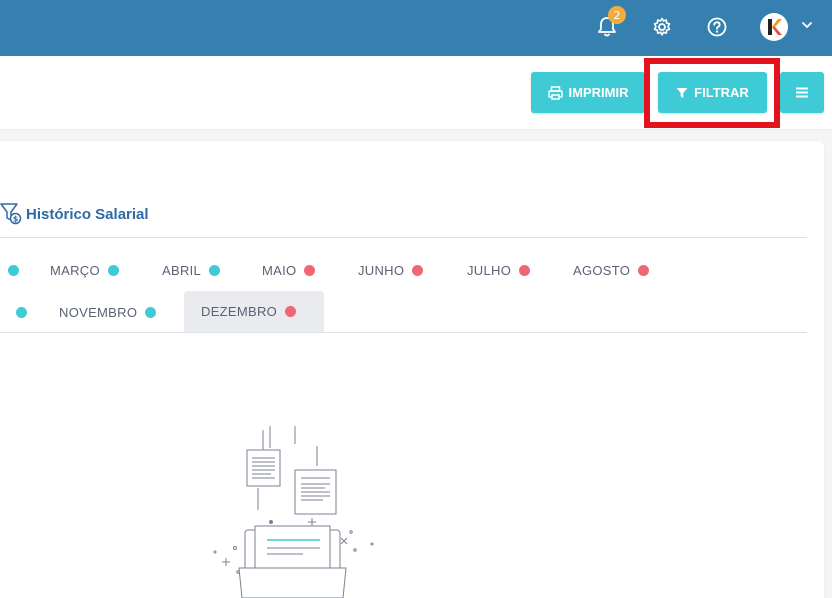 Image resolution: width=832 pixels, height=598 pixels. I want to click on brand-logo-icon, so click(775, 27).